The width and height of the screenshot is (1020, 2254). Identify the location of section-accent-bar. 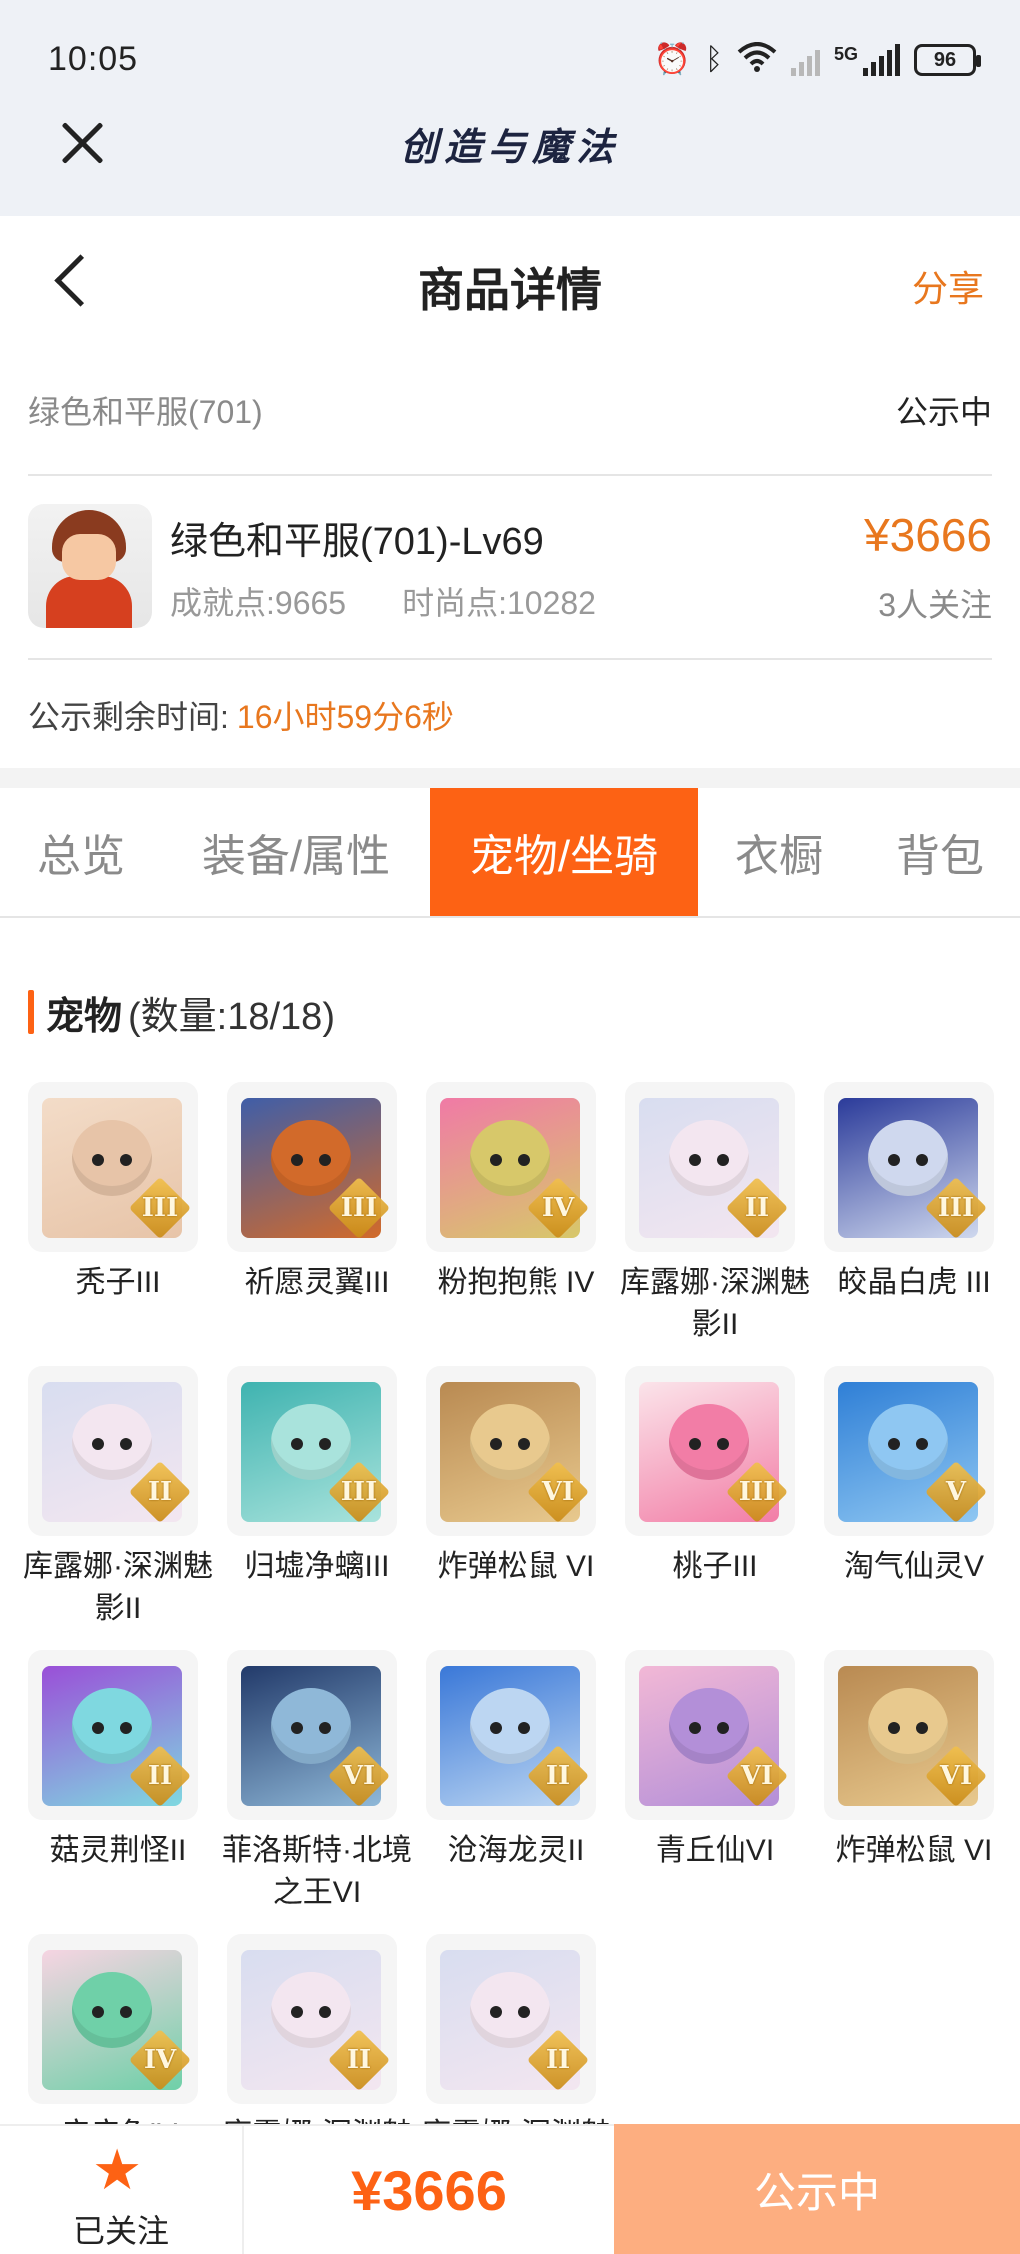
(31, 1012).